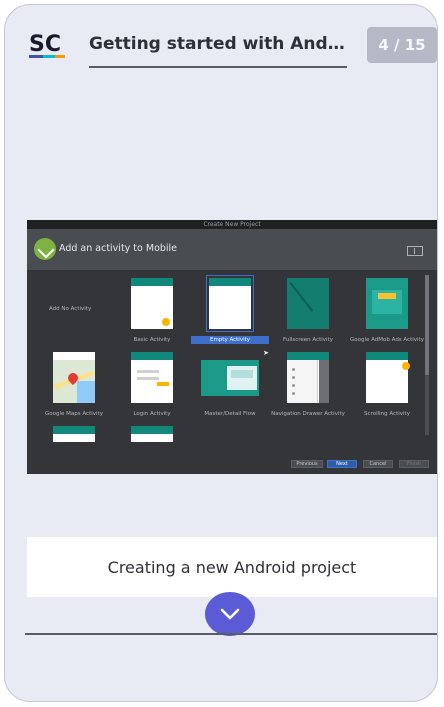  I want to click on chevron-down-icon, so click(230, 614).